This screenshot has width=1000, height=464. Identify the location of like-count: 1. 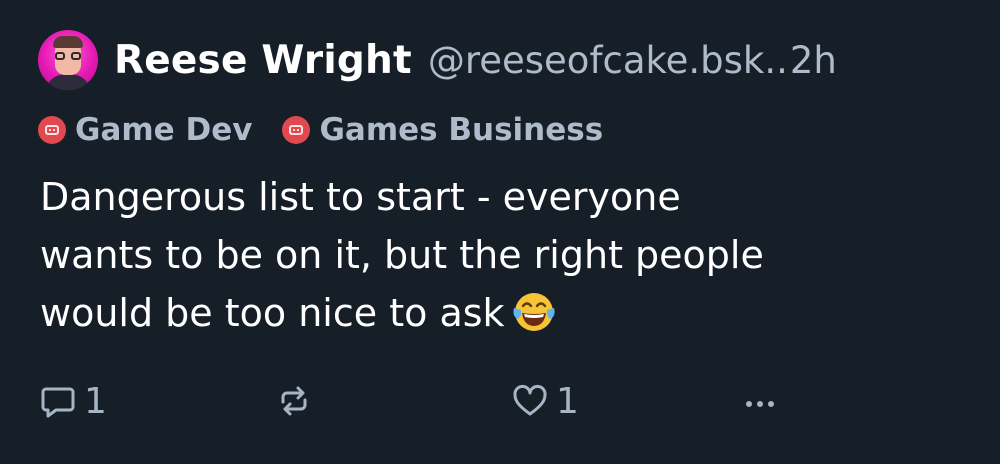
(567, 401).